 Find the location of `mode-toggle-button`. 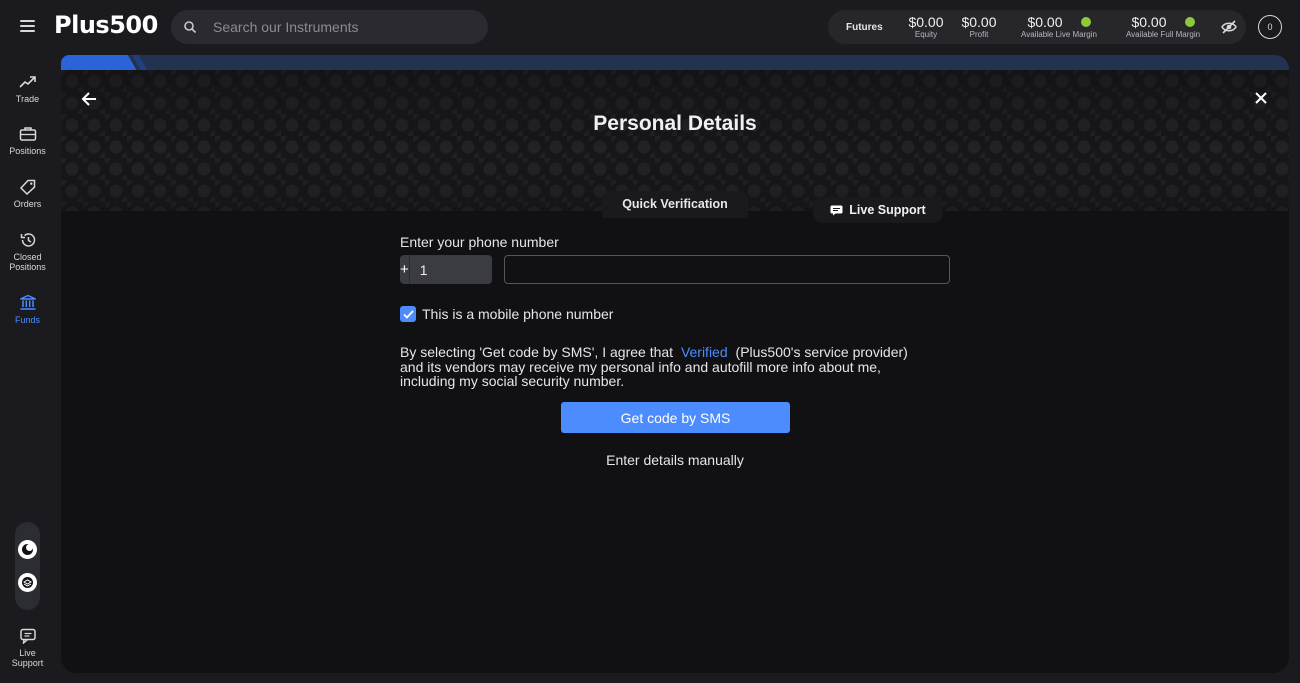

mode-toggle-button is located at coordinates (27, 582).